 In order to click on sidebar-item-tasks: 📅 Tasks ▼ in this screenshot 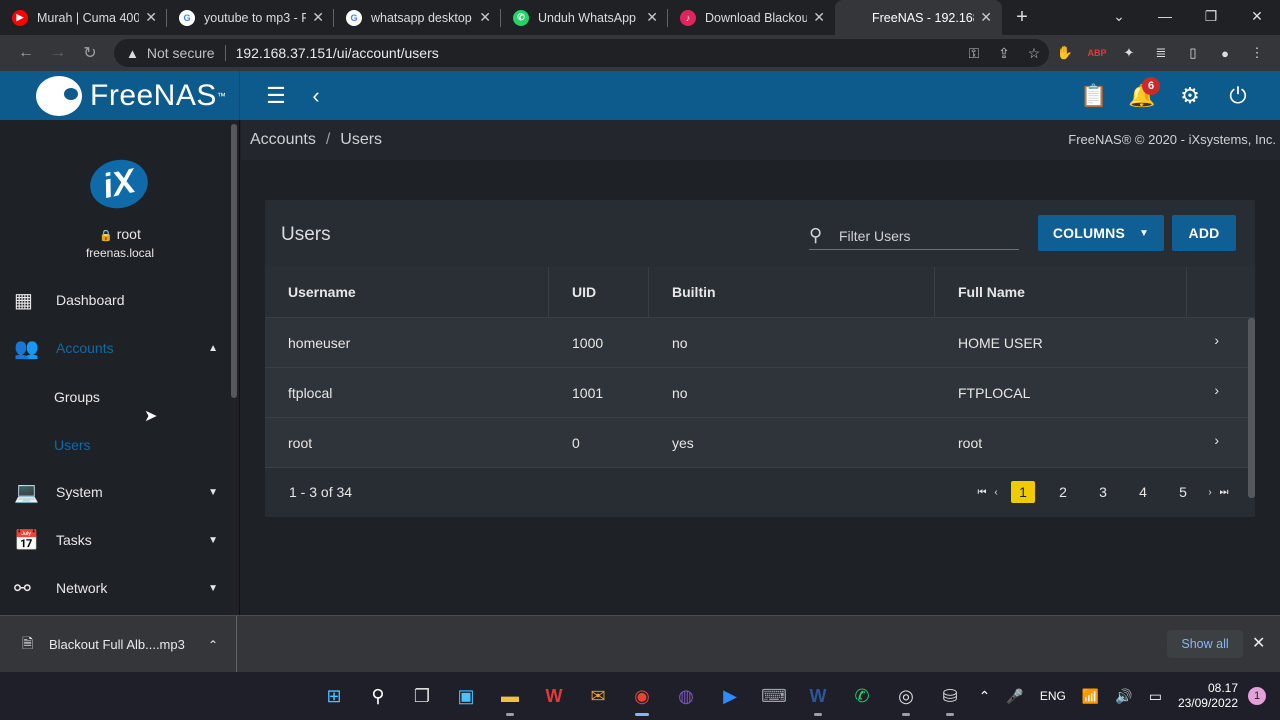, I will do `click(120, 540)`.